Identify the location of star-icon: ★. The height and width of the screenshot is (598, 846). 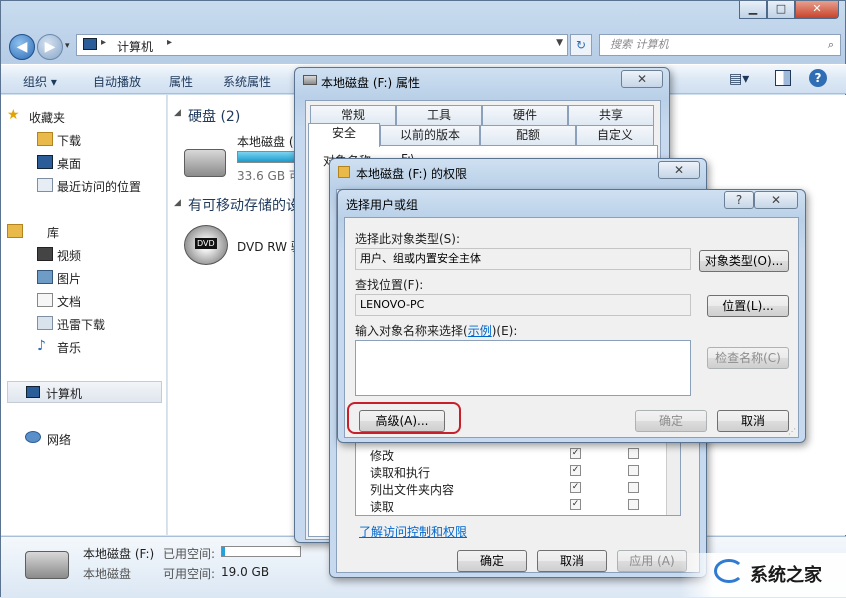
(13, 115).